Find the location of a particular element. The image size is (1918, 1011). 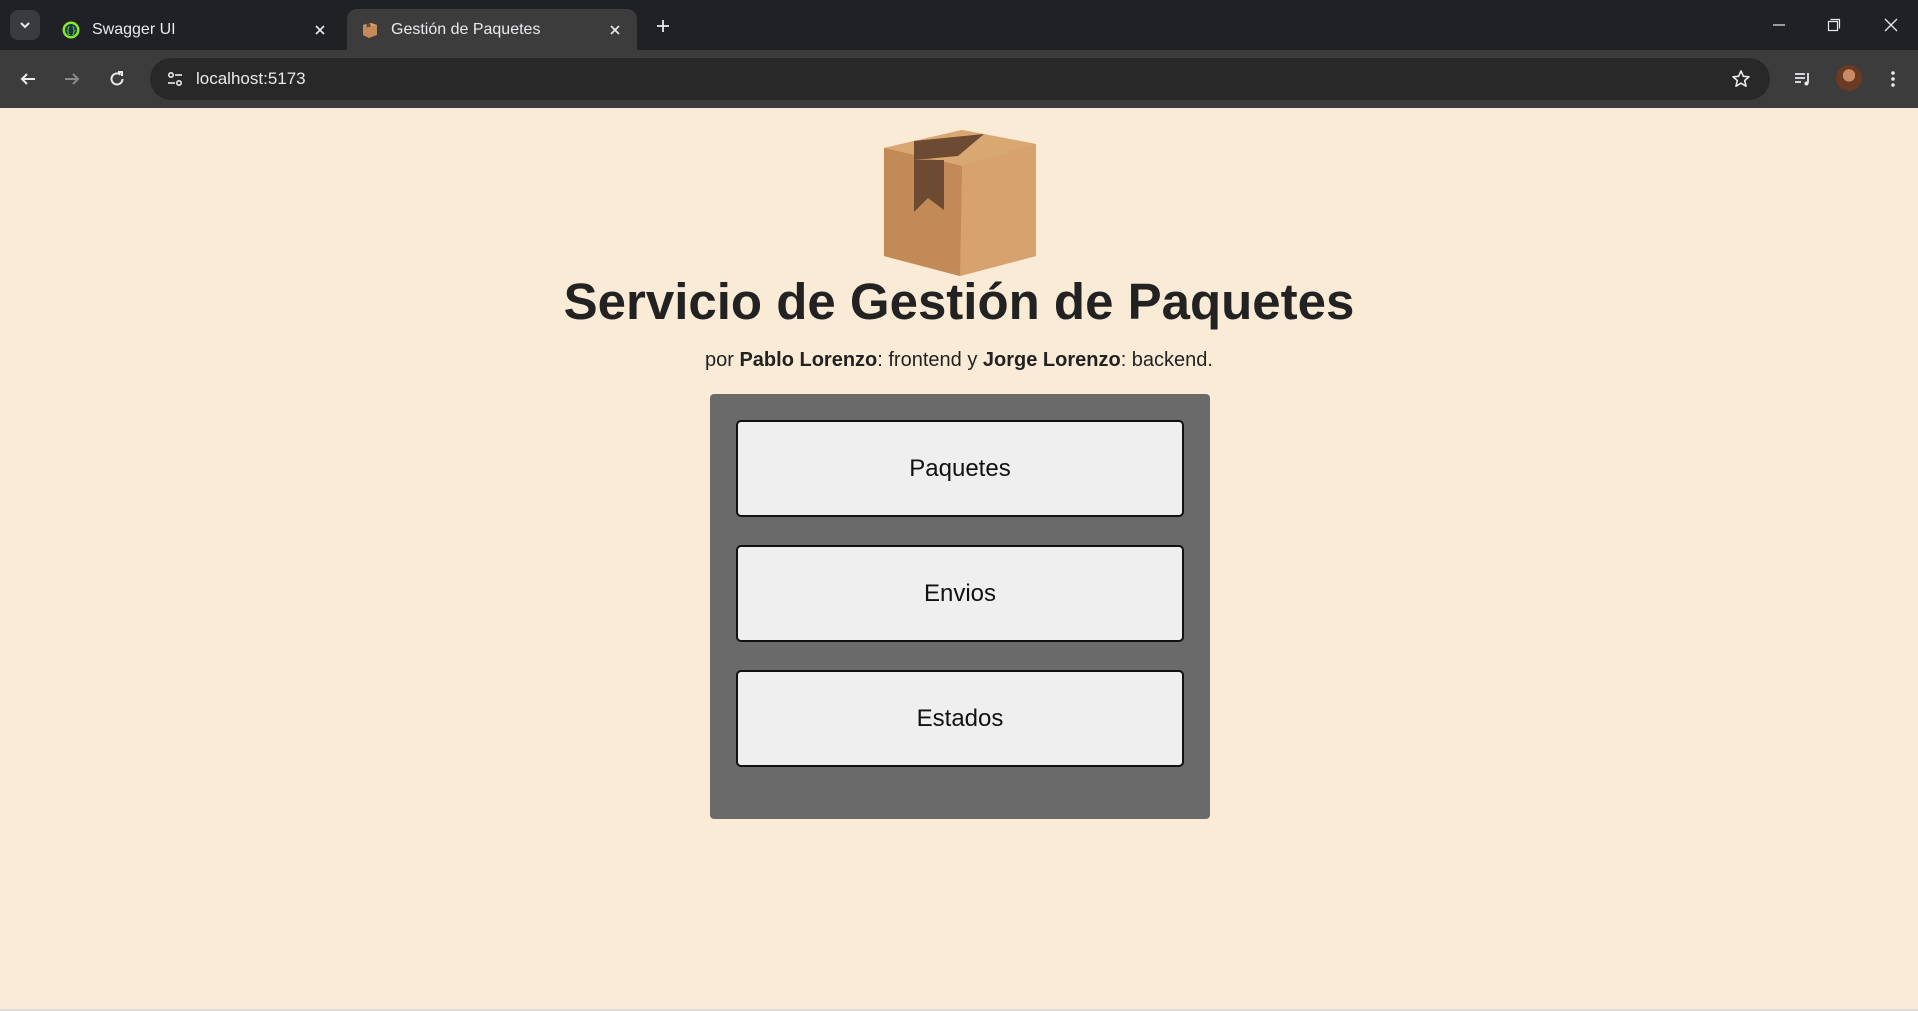

site-info-button is located at coordinates (175, 79).